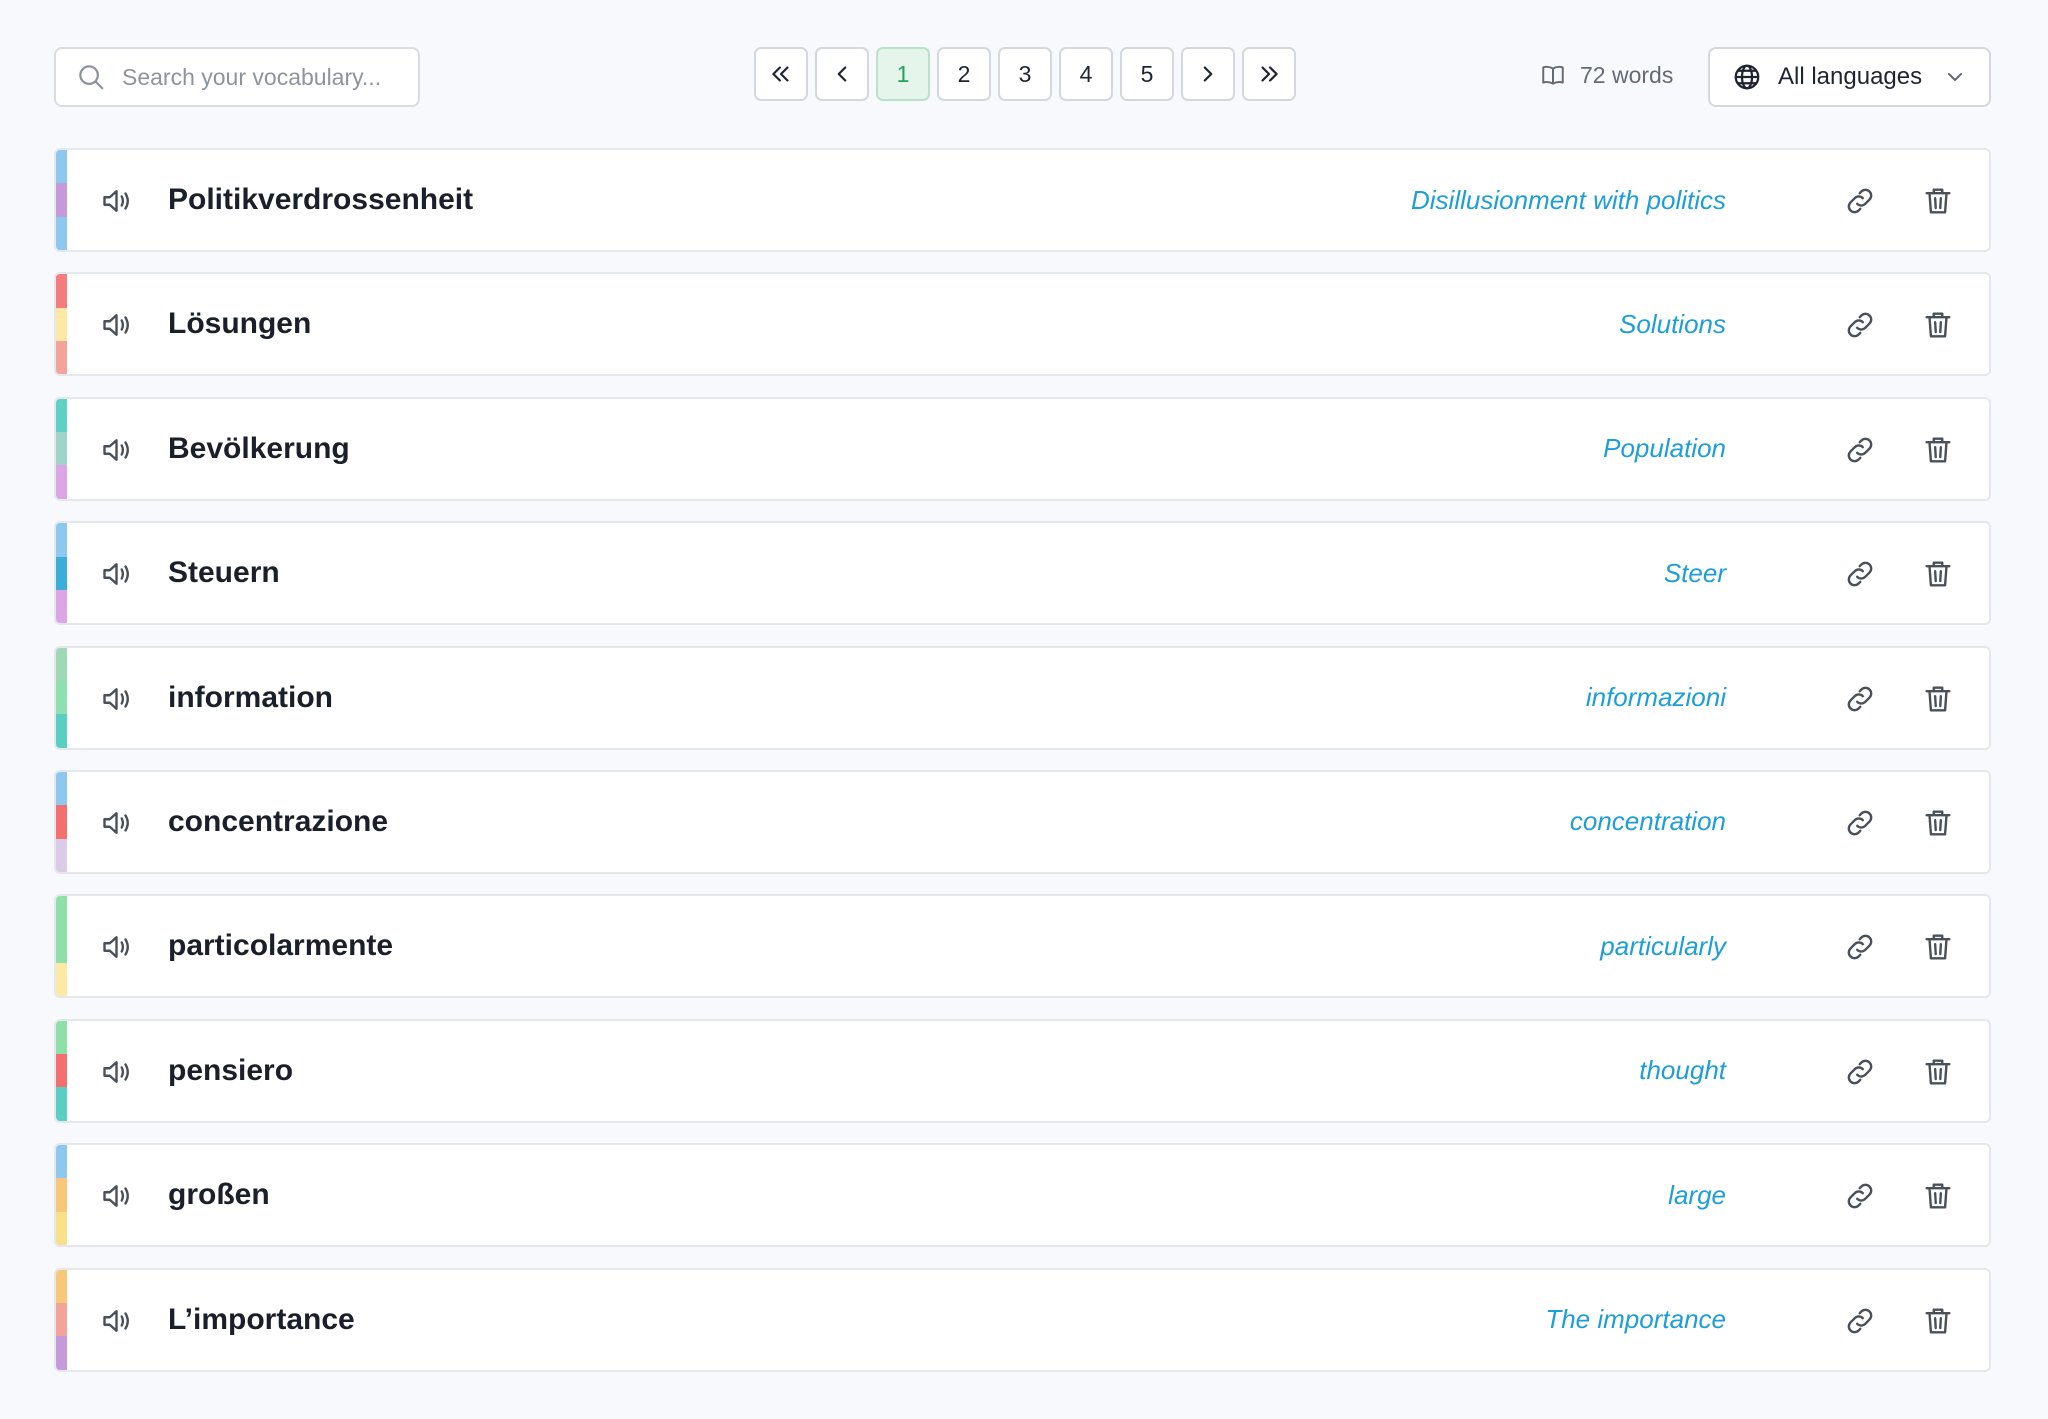 This screenshot has height=1419, width=2048. What do you see at coordinates (267, 77) in the screenshot?
I see `search-input` at bounding box center [267, 77].